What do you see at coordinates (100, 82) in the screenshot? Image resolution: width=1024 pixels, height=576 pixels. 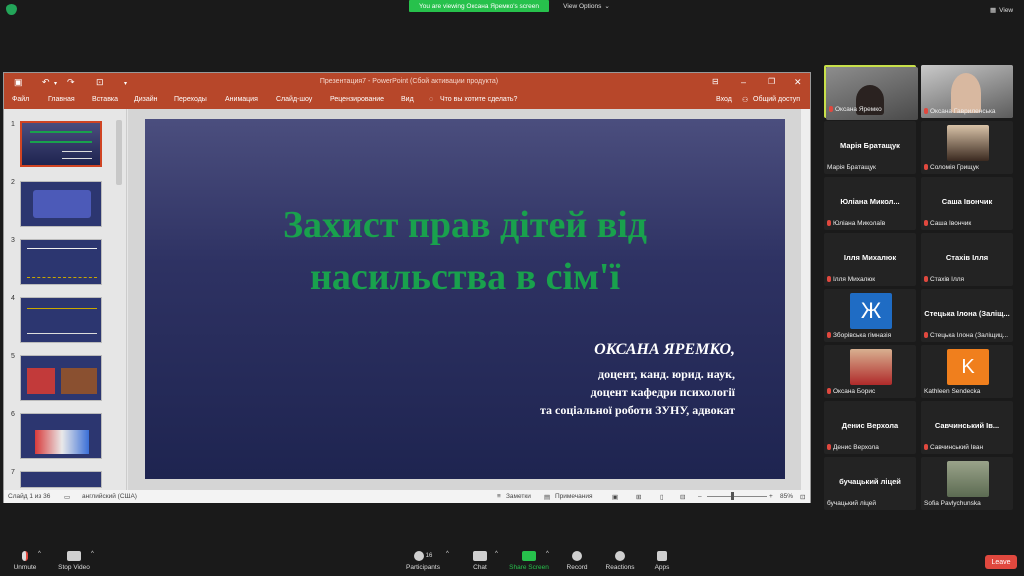 I see `slideshow-from-start-icon: ⊡` at bounding box center [100, 82].